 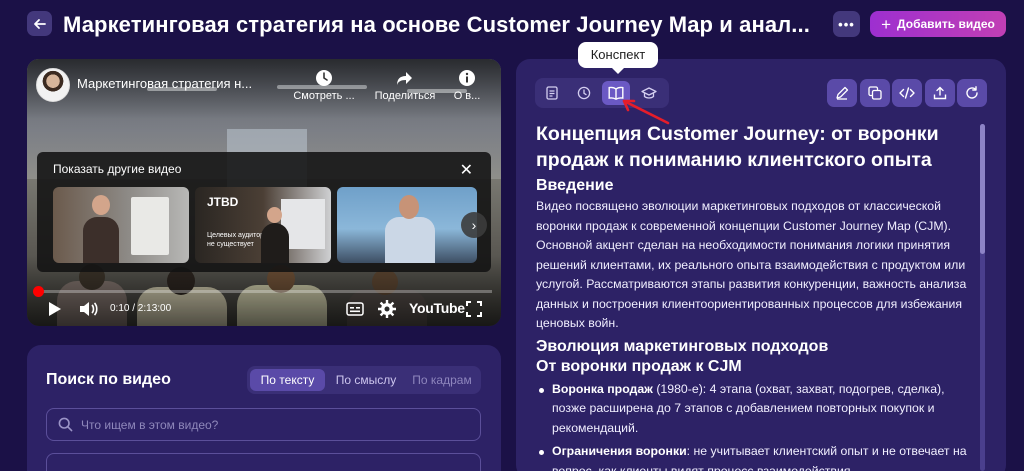 I want to click on refresh-icon, so click(x=972, y=92).